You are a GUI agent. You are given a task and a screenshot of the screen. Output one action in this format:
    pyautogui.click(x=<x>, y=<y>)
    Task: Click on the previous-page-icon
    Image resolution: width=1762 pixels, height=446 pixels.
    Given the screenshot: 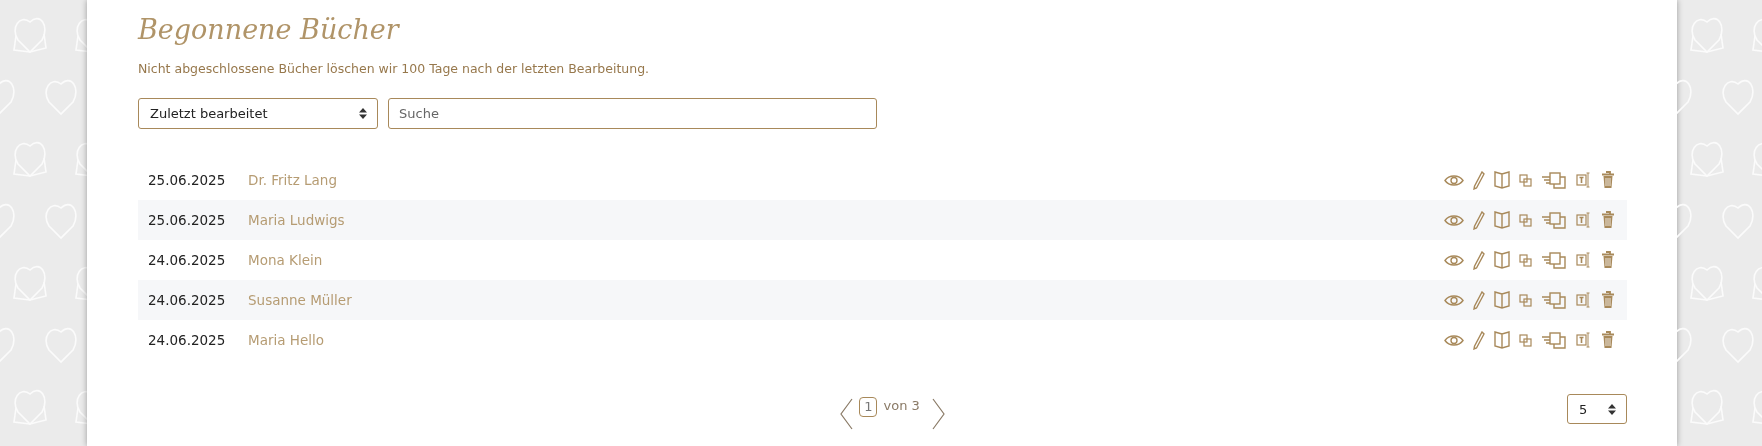 What is the action you would take?
    pyautogui.click(x=846, y=414)
    